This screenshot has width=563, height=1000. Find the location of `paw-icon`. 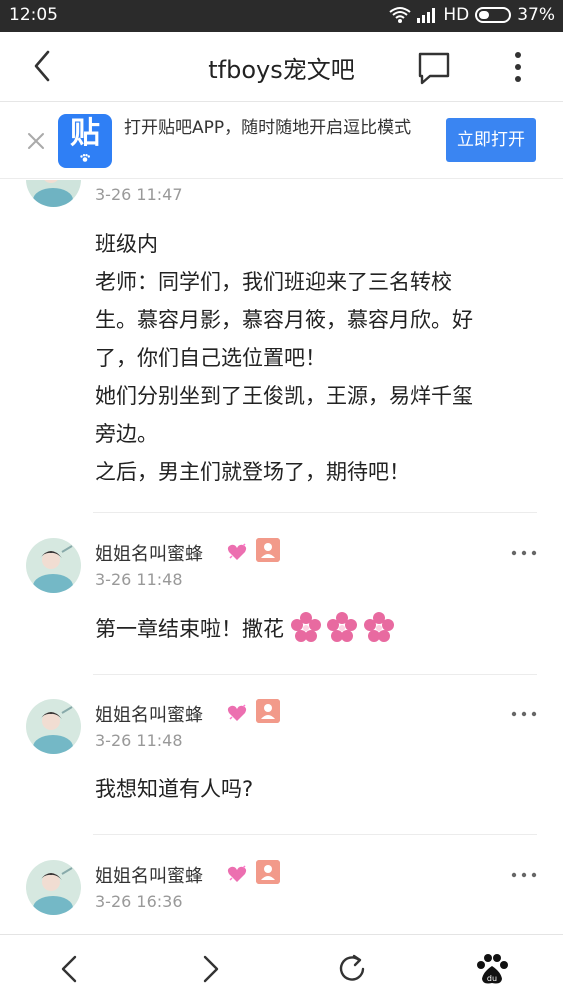

paw-icon is located at coordinates (85, 158).